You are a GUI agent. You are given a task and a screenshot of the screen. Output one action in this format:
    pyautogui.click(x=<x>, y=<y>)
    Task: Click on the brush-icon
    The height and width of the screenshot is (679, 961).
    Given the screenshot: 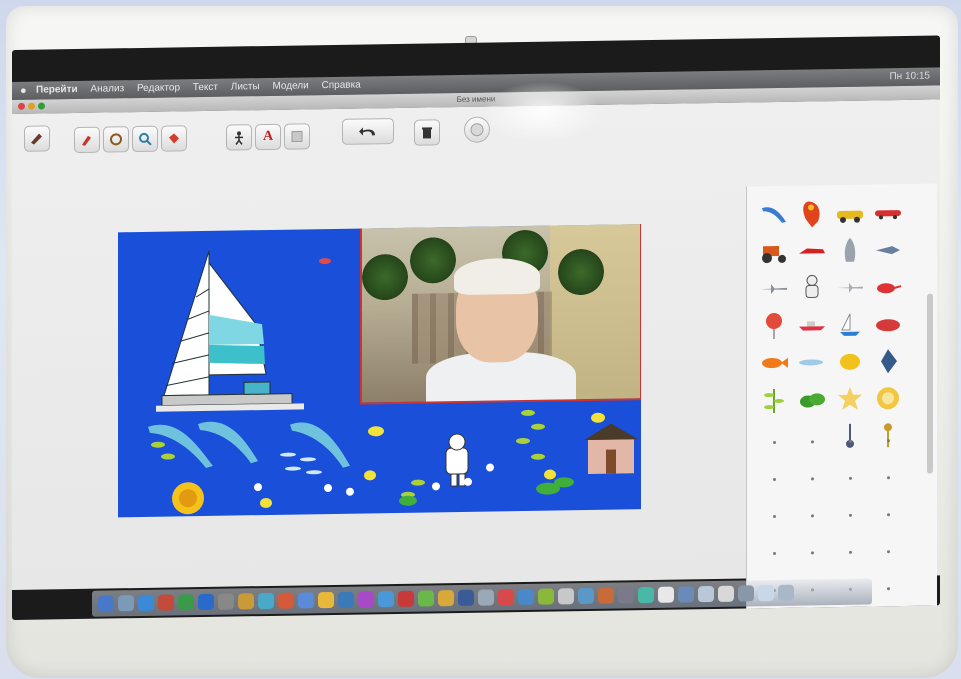 What is the action you would take?
    pyautogui.click(x=86, y=140)
    